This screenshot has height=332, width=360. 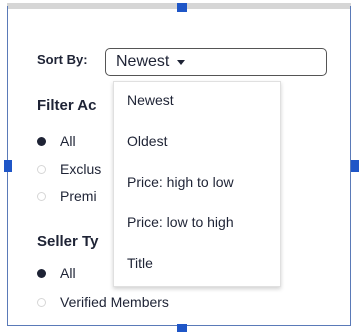 What do you see at coordinates (8, 166) in the screenshot?
I see `resize-handle-left` at bounding box center [8, 166].